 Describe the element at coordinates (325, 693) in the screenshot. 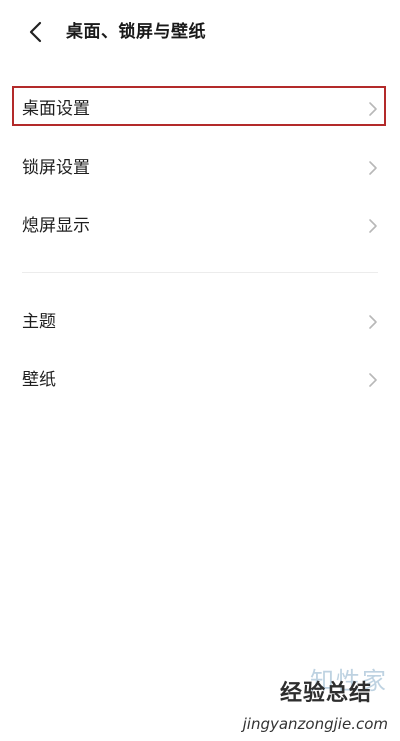

I see `watermark-site-name: 经验总结` at that location.